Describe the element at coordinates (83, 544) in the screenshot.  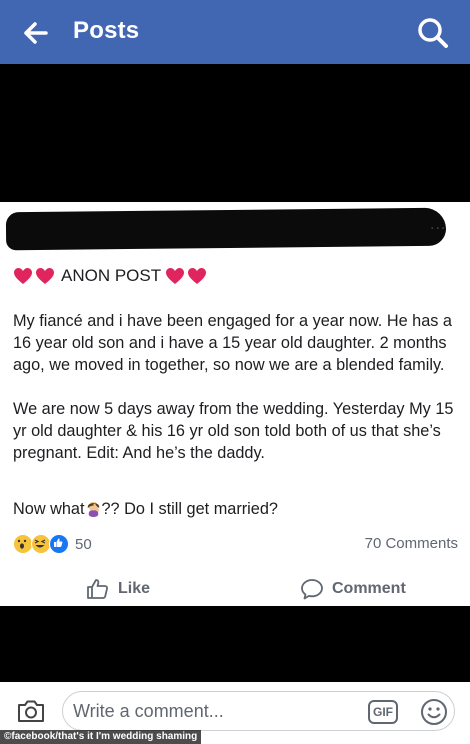
I see `reaction-count: 50` at that location.